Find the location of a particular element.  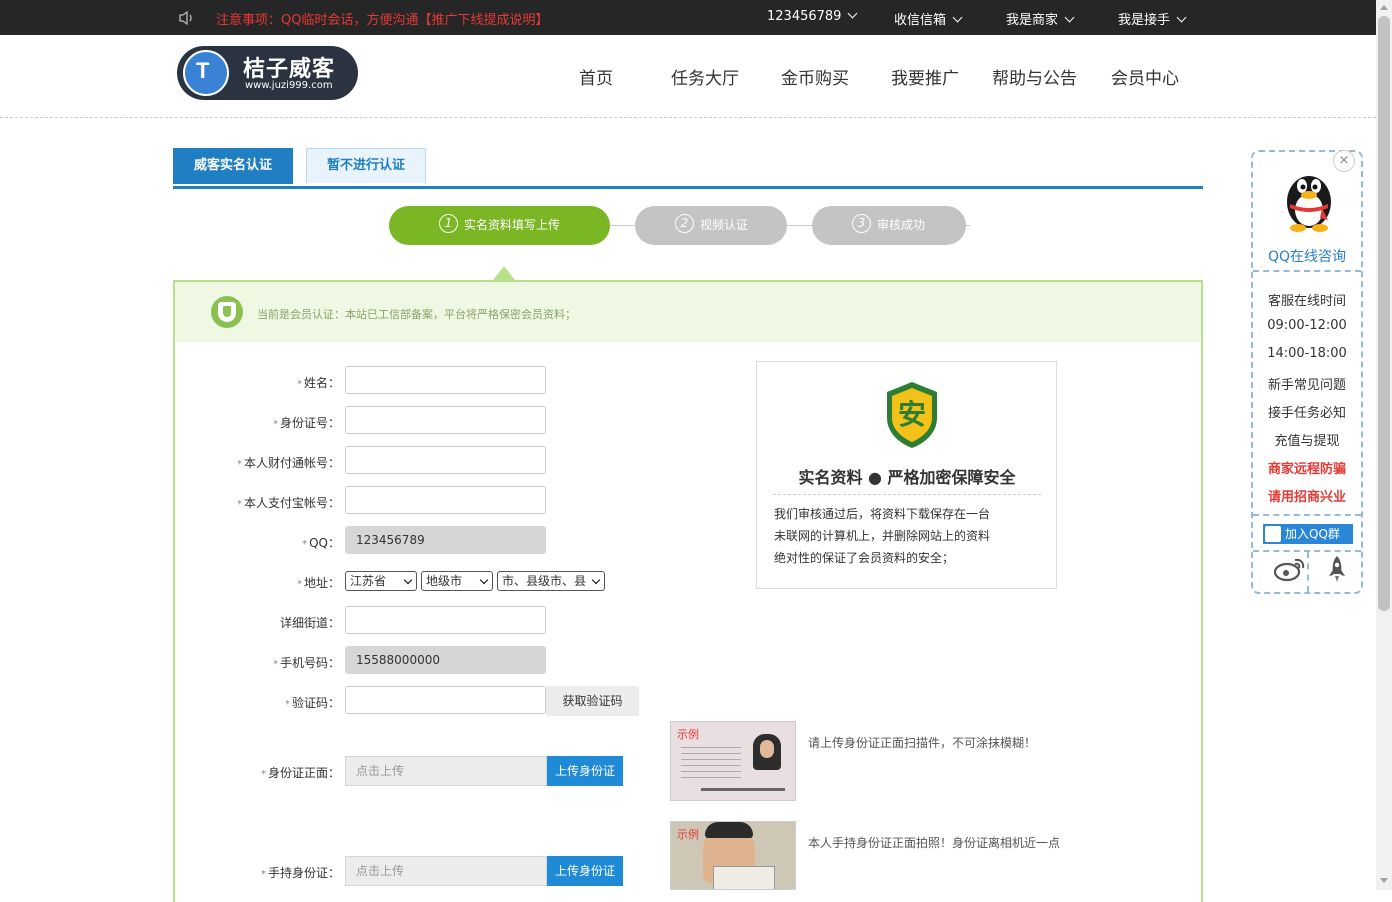

name-input is located at coordinates (445, 380).